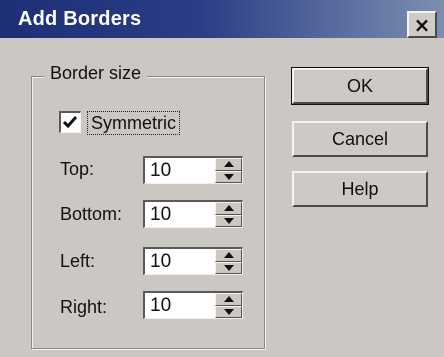 The image size is (444, 357). I want to click on bottom-label: Bottom:, so click(91, 214).